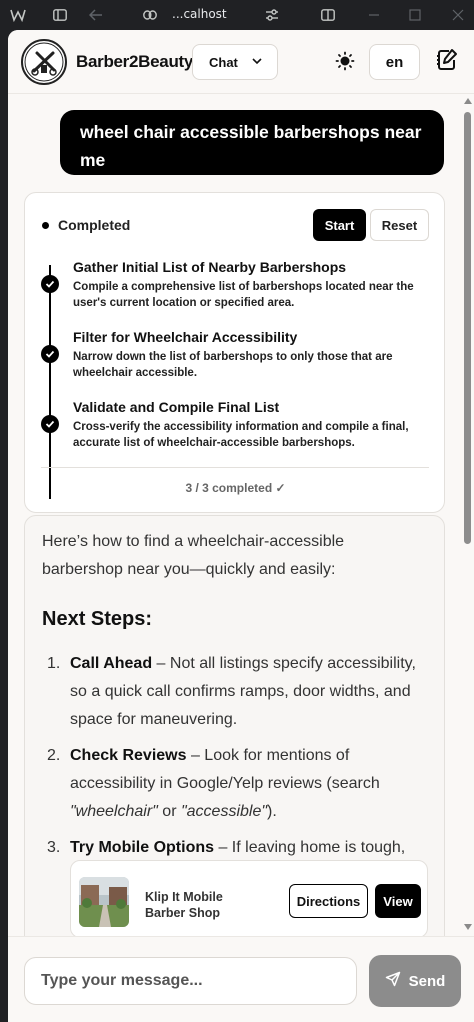 The height and width of the screenshot is (1022, 474). I want to click on maximize-icon, so click(415, 15).